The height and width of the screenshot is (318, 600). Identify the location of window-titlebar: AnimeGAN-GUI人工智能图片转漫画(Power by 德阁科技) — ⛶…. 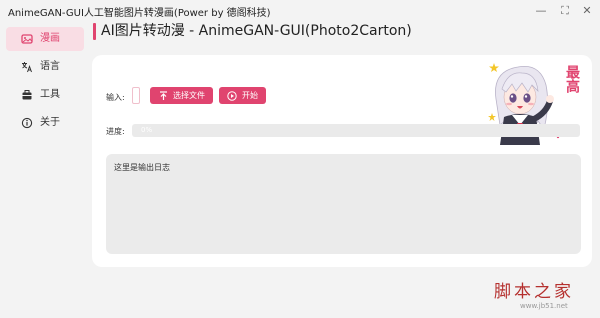
(300, 11).